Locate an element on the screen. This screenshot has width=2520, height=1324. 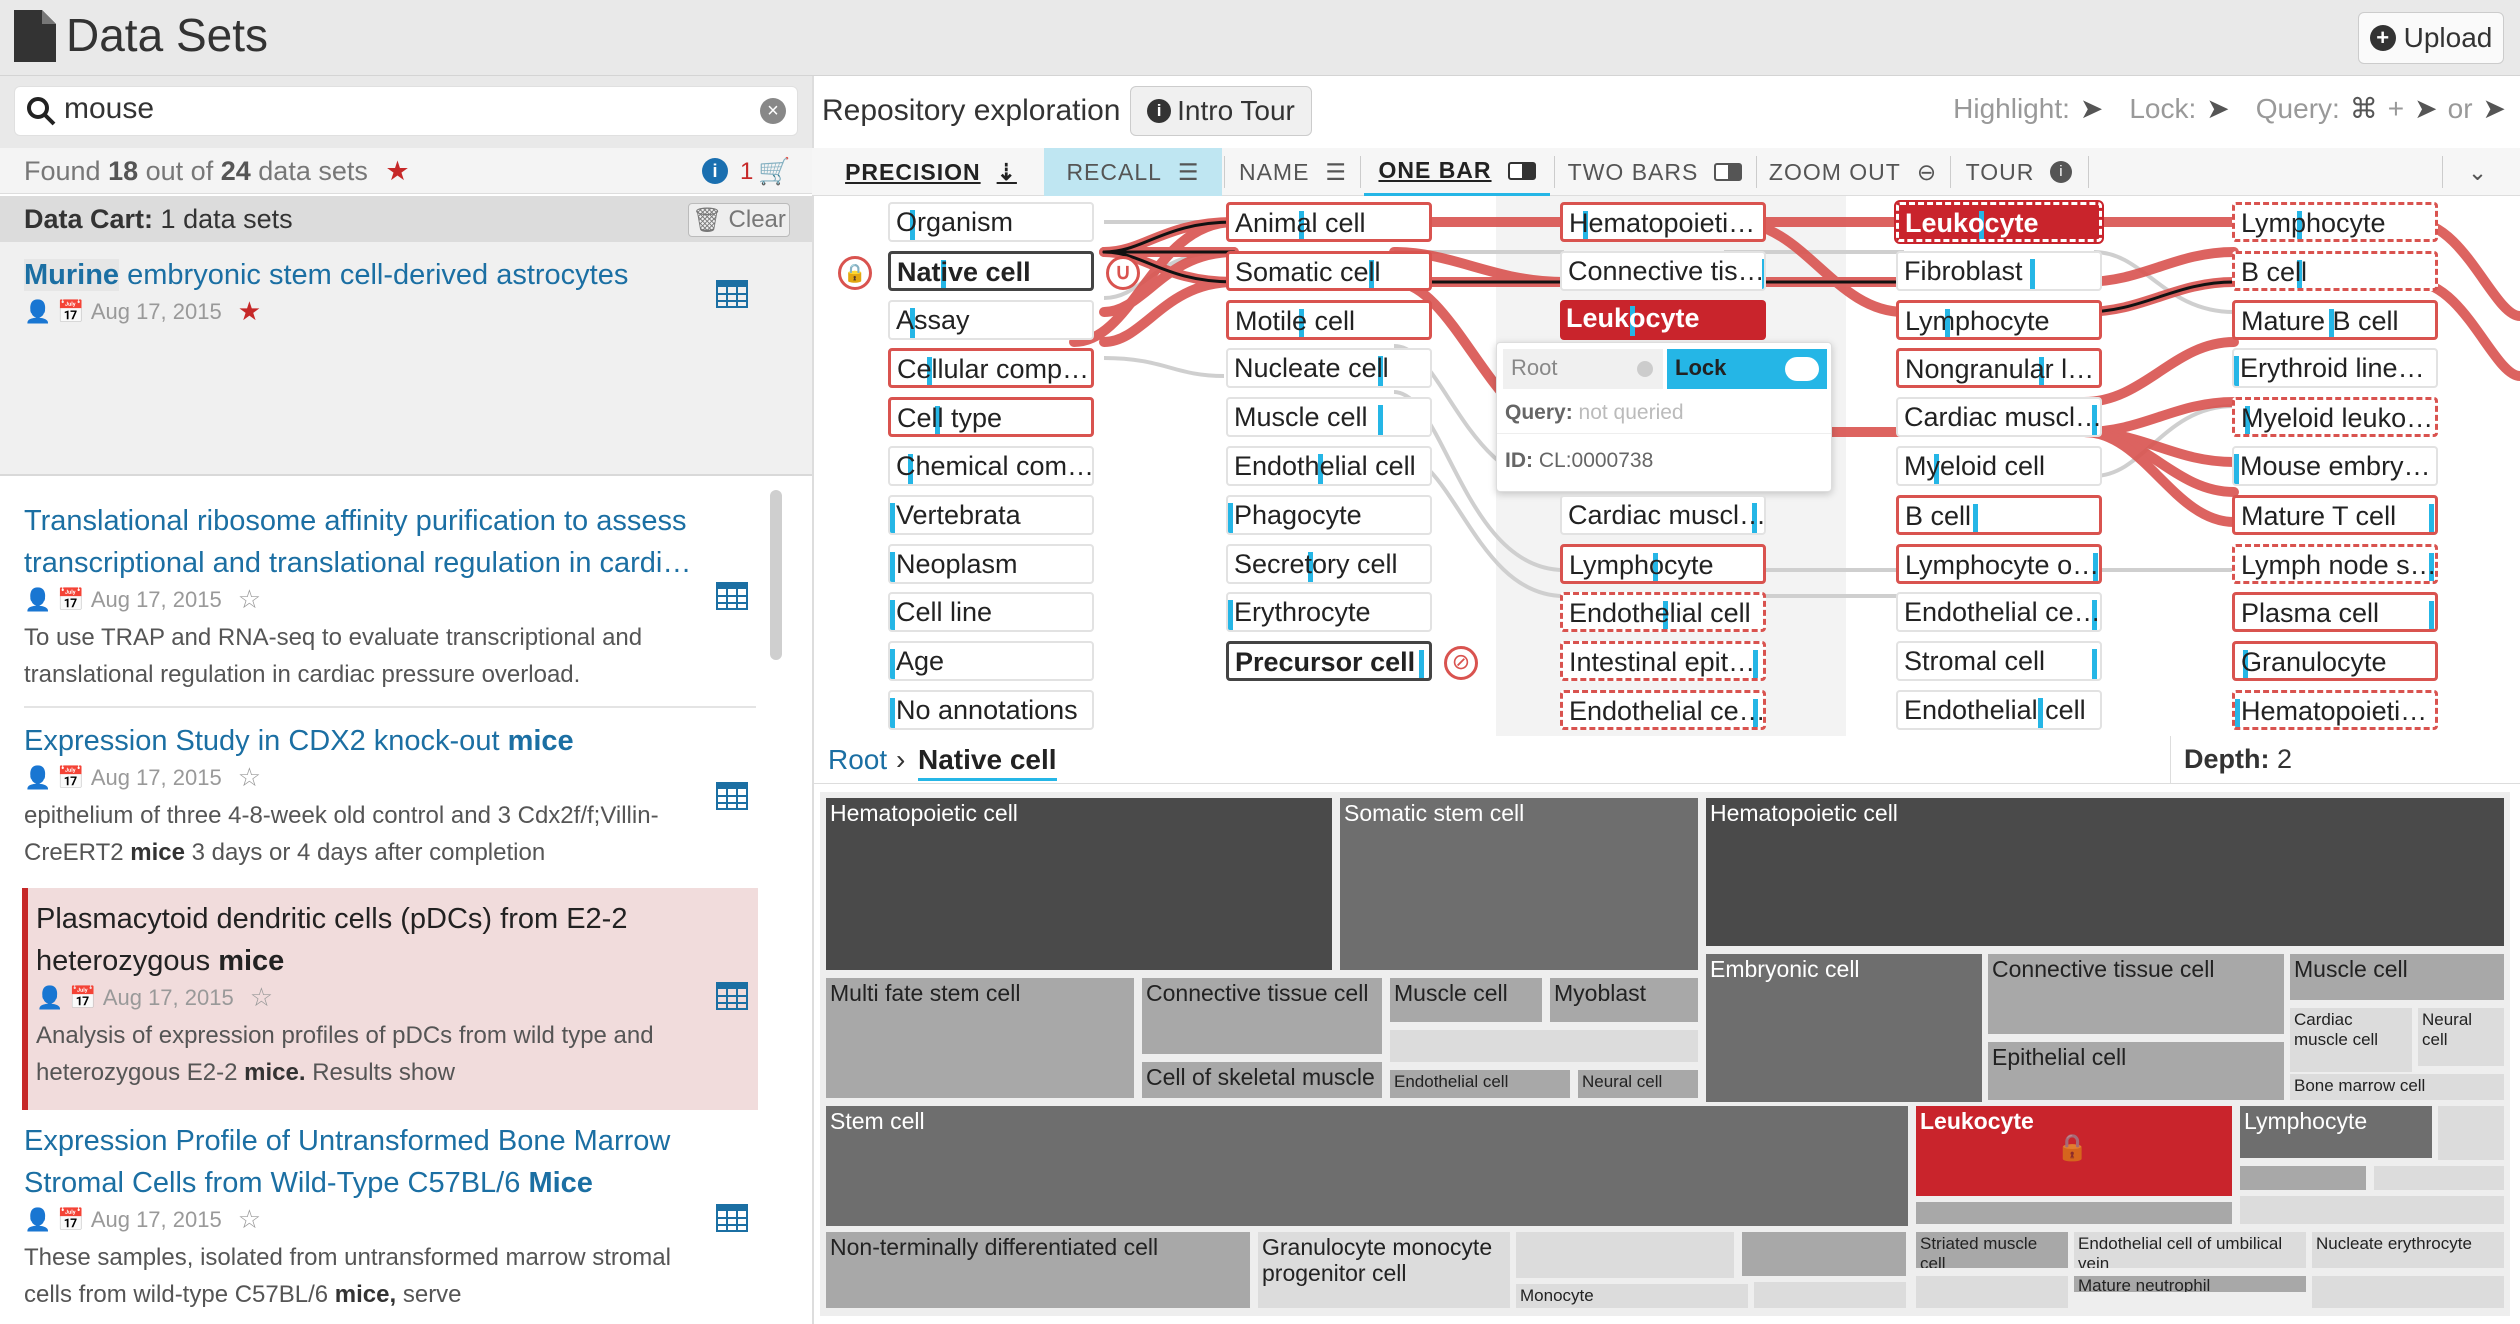
chevron-down-icon: ⌄ is located at coordinates (2478, 172).